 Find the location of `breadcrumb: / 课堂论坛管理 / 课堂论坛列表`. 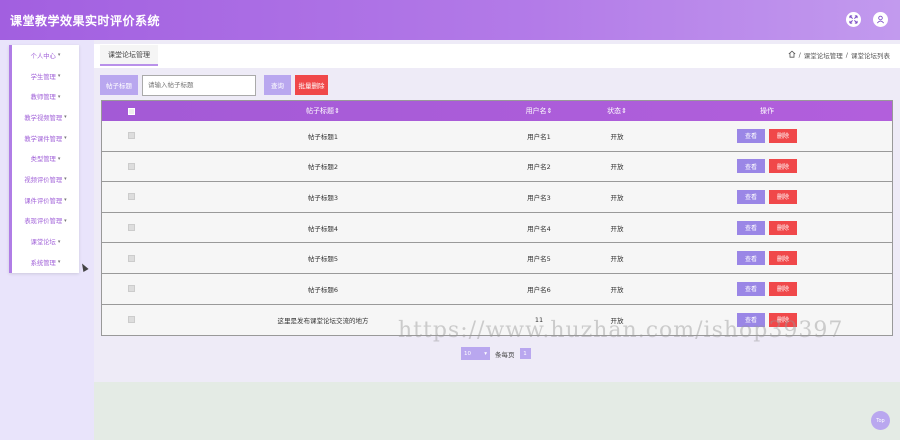

breadcrumb: / 课堂论坛管理 / 课堂论坛列表 is located at coordinates (839, 55).